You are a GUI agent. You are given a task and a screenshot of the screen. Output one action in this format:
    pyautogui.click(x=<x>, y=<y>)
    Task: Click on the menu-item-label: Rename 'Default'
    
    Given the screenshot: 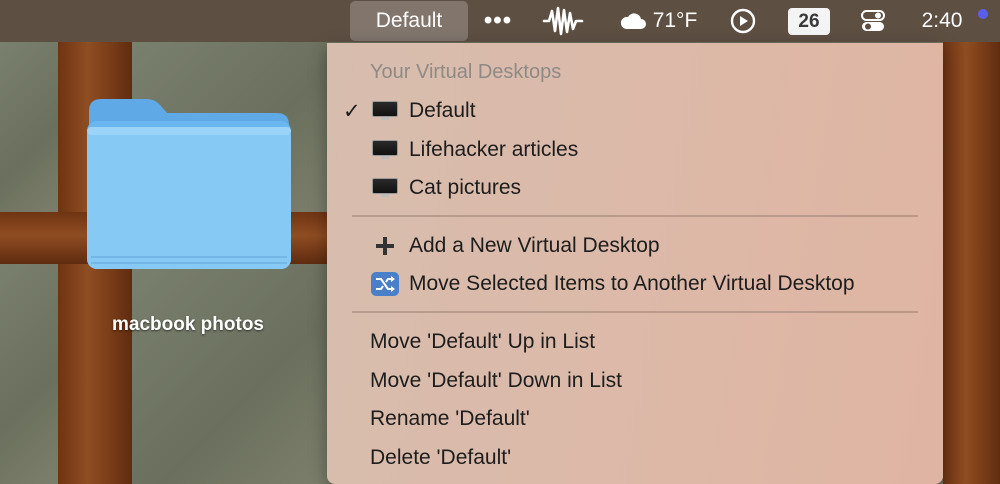 What is the action you would take?
    pyautogui.click(x=450, y=418)
    